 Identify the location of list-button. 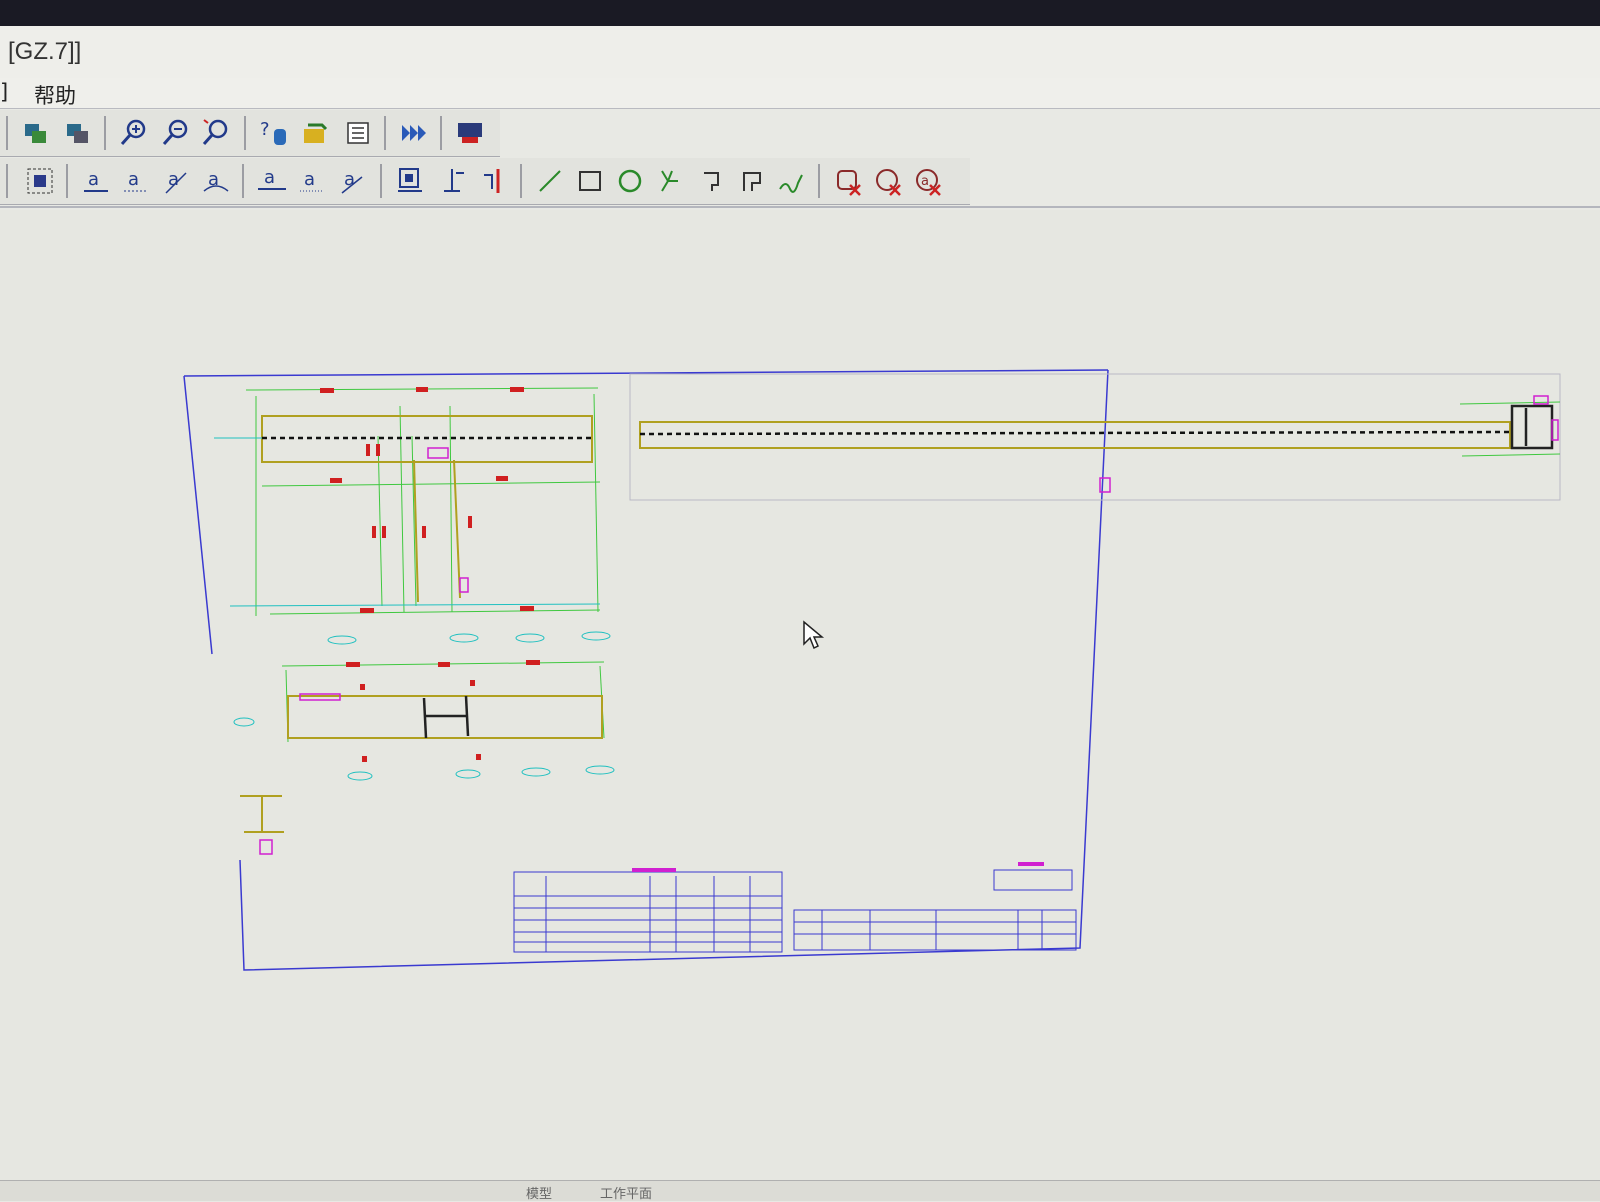
(358, 133).